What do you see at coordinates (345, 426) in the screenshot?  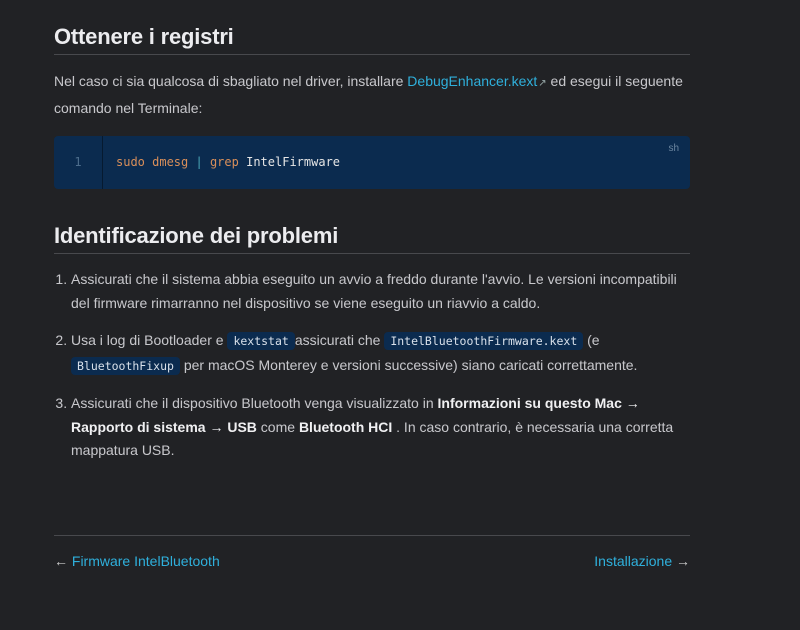 I see `bold-text: Bluetooth HCI` at bounding box center [345, 426].